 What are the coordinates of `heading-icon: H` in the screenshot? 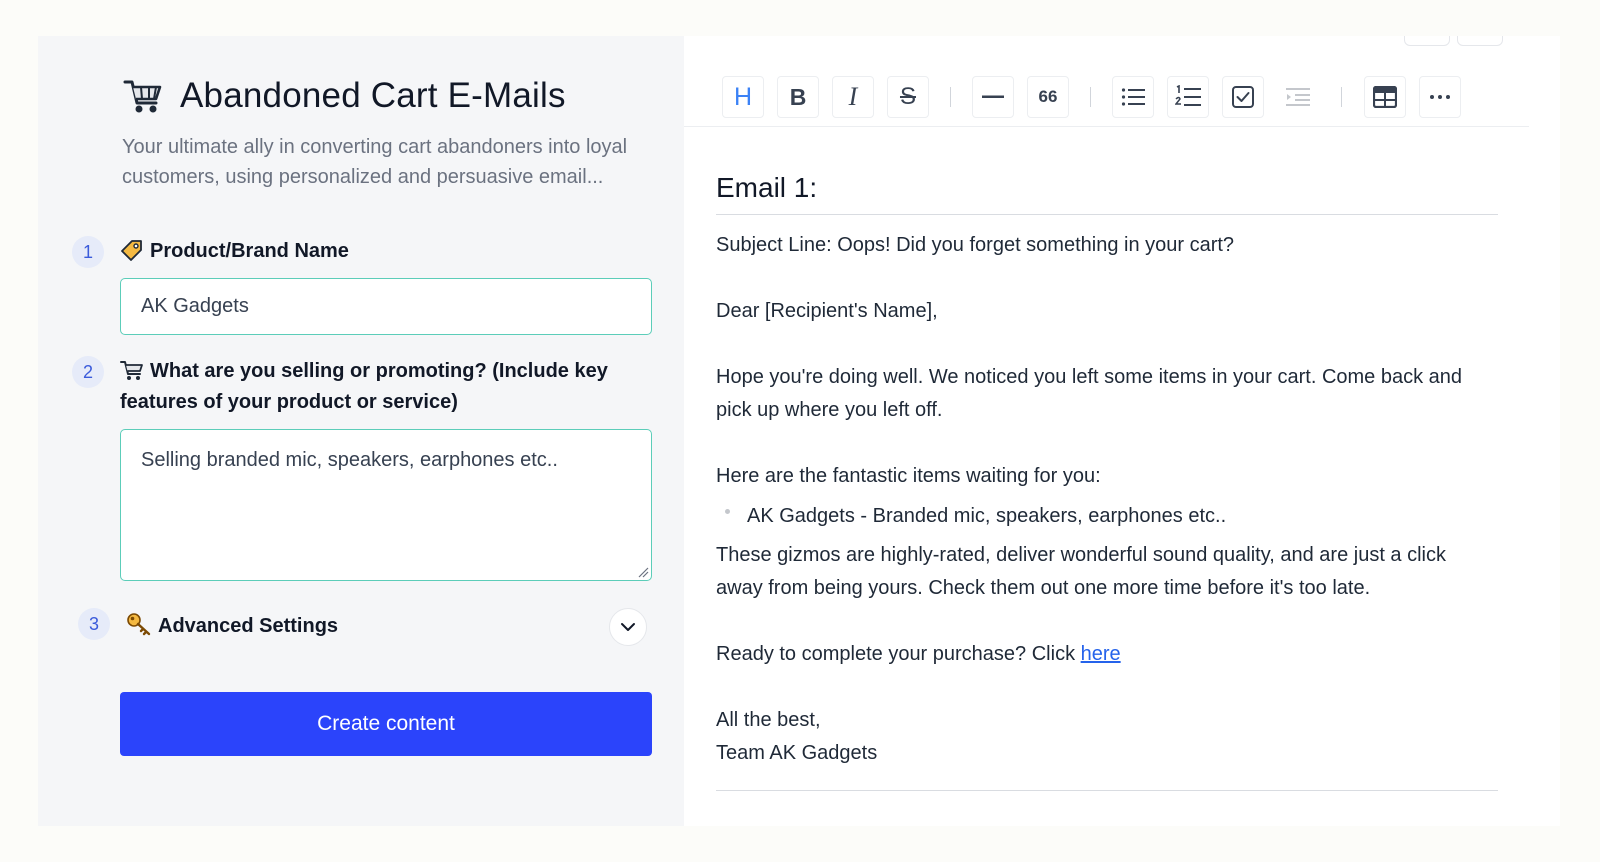 It's located at (743, 96).